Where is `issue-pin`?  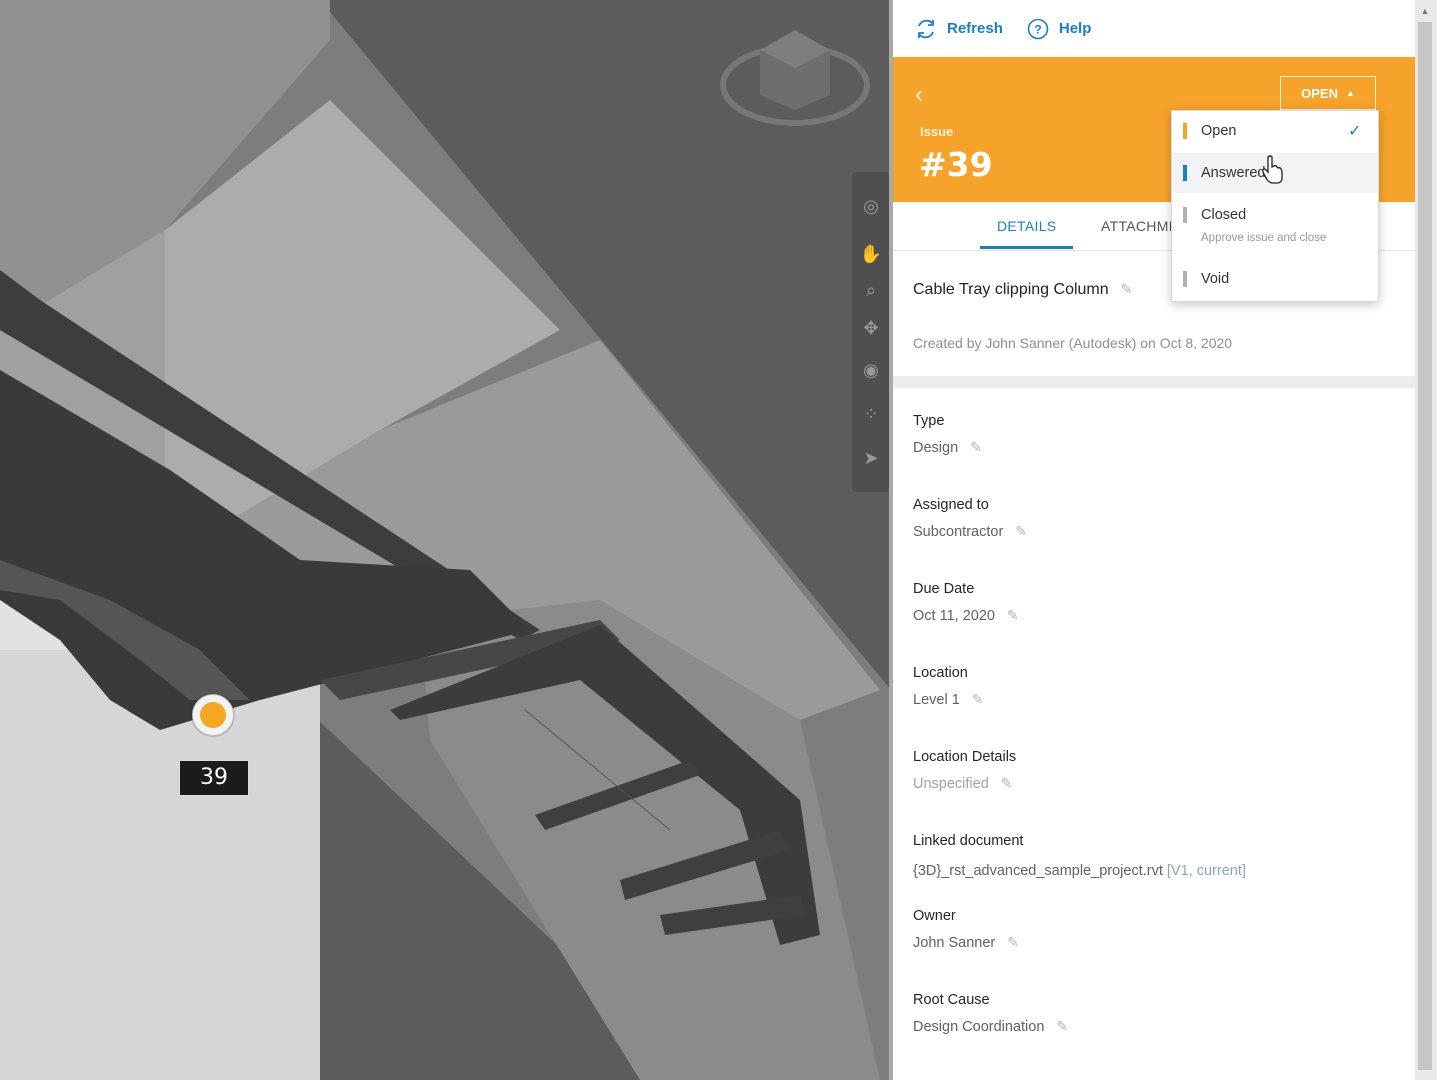
issue-pin is located at coordinates (213, 715).